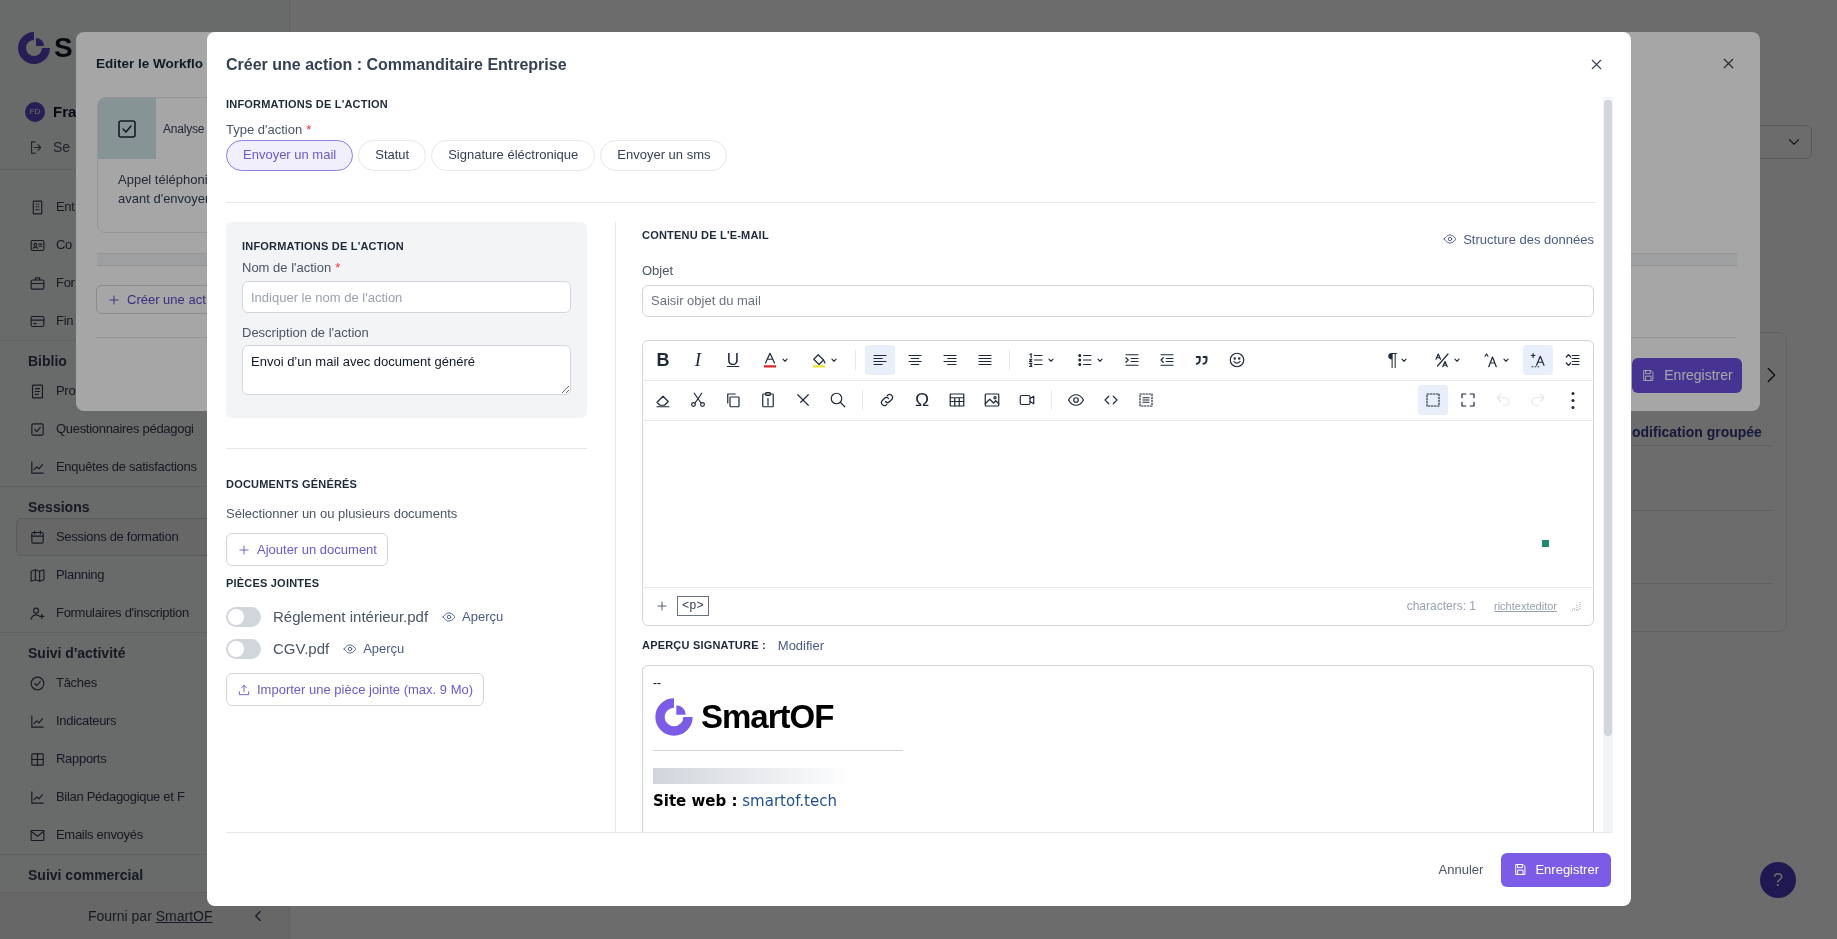 Image resolution: width=1837 pixels, height=939 pixels. I want to click on dialog-title: Editer le Workflo, so click(150, 64).